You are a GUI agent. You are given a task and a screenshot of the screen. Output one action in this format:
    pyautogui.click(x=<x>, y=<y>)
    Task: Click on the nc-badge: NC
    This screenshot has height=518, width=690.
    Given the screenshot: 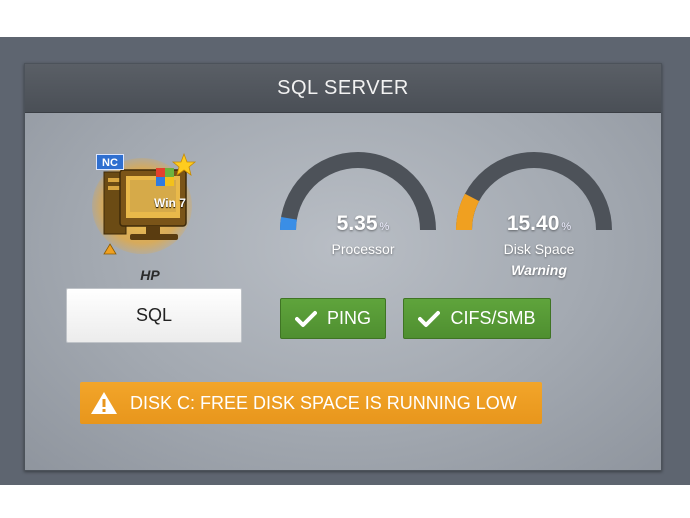 What is the action you would take?
    pyautogui.click(x=110, y=162)
    